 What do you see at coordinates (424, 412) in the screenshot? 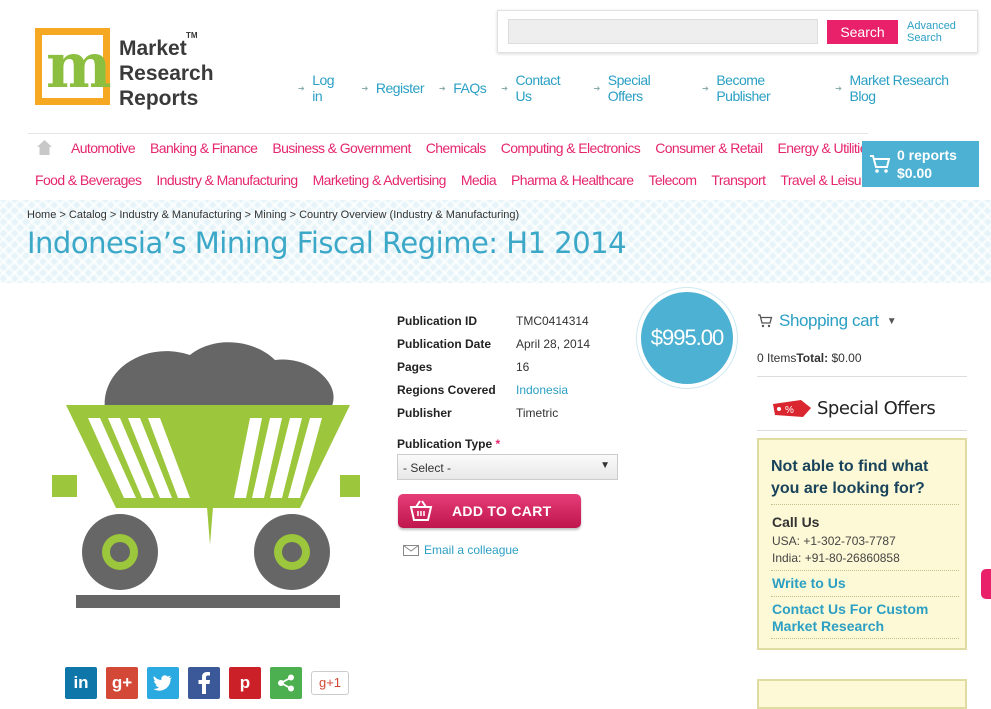
I see `detail-key: Publisher` at bounding box center [424, 412].